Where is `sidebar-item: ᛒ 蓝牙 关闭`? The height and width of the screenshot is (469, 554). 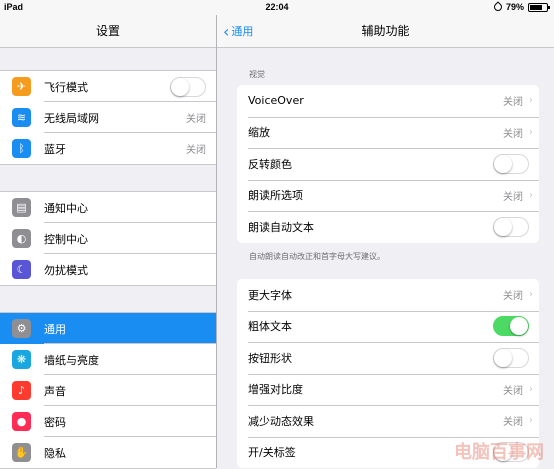 sidebar-item: ᛒ 蓝牙 关闭 is located at coordinates (108, 148).